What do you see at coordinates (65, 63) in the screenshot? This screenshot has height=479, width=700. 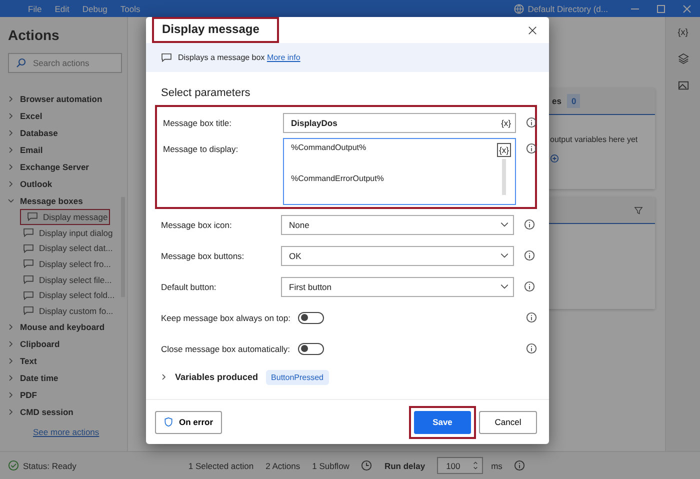 I see `search-field: Search actions` at bounding box center [65, 63].